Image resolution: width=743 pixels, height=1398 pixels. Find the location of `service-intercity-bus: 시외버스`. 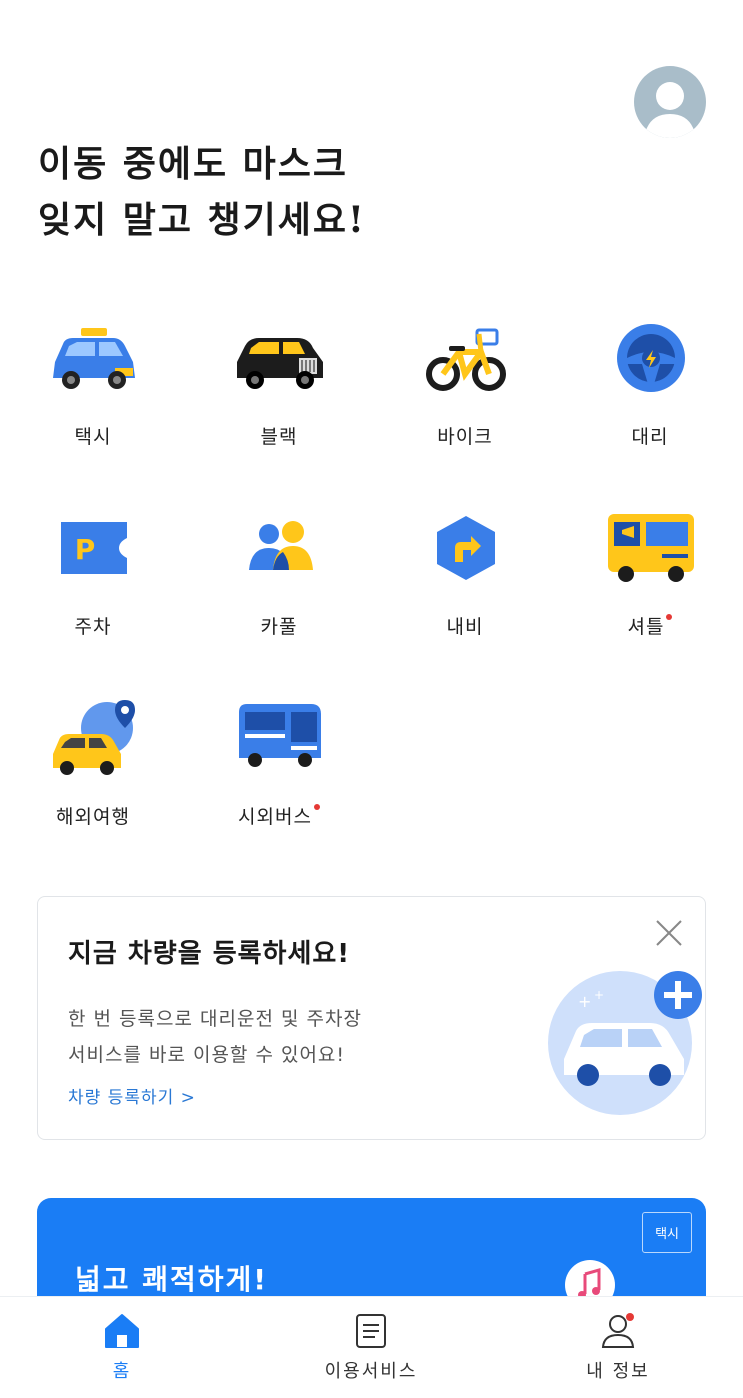

service-intercity-bus: 시외버스 is located at coordinates (279, 773).